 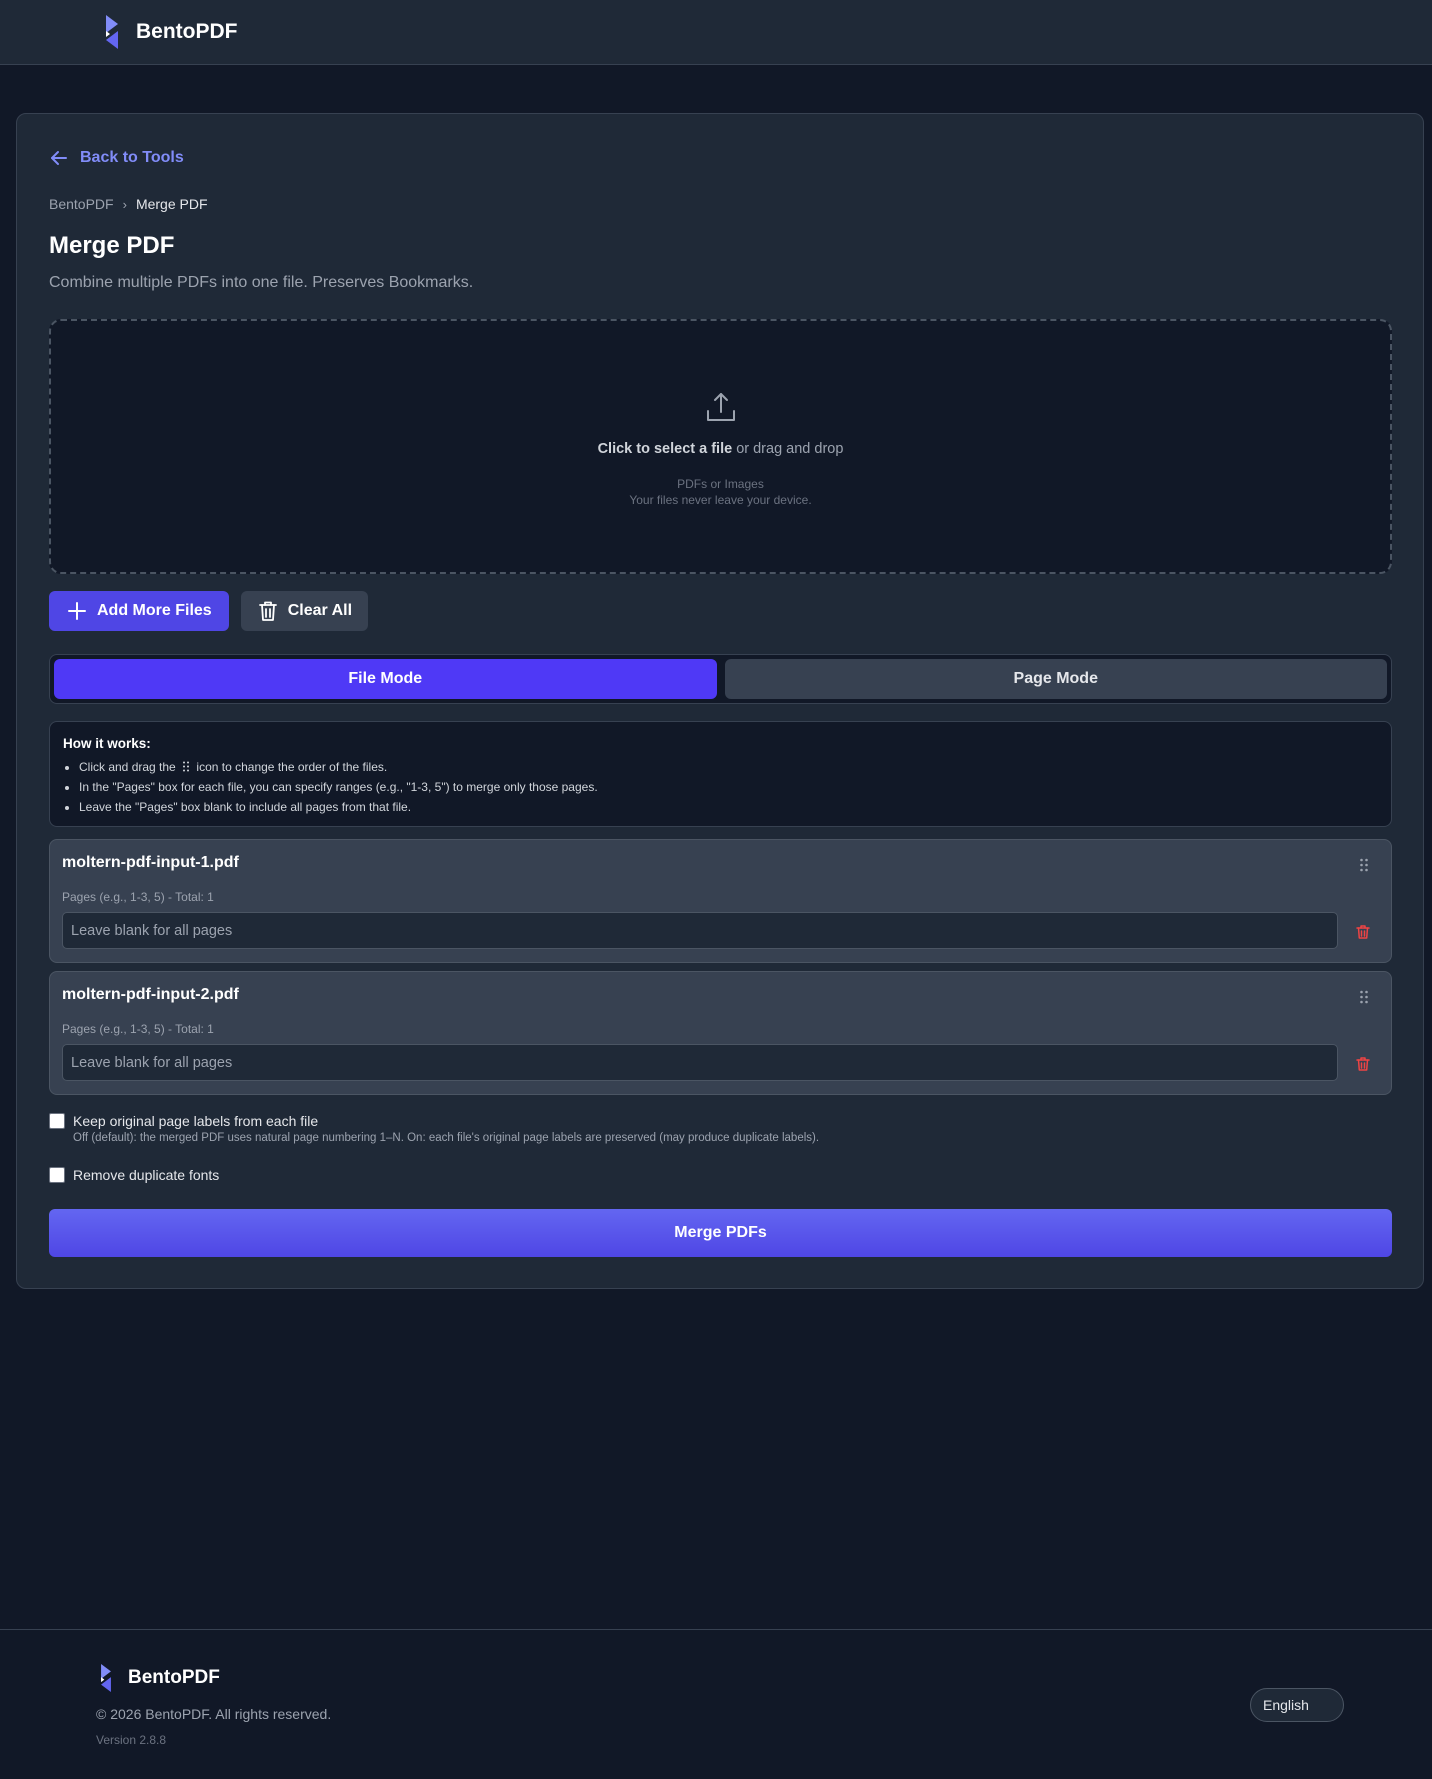 I want to click on dropzone-instruction: Click to select a file or drag and drop, so click(x=721, y=449).